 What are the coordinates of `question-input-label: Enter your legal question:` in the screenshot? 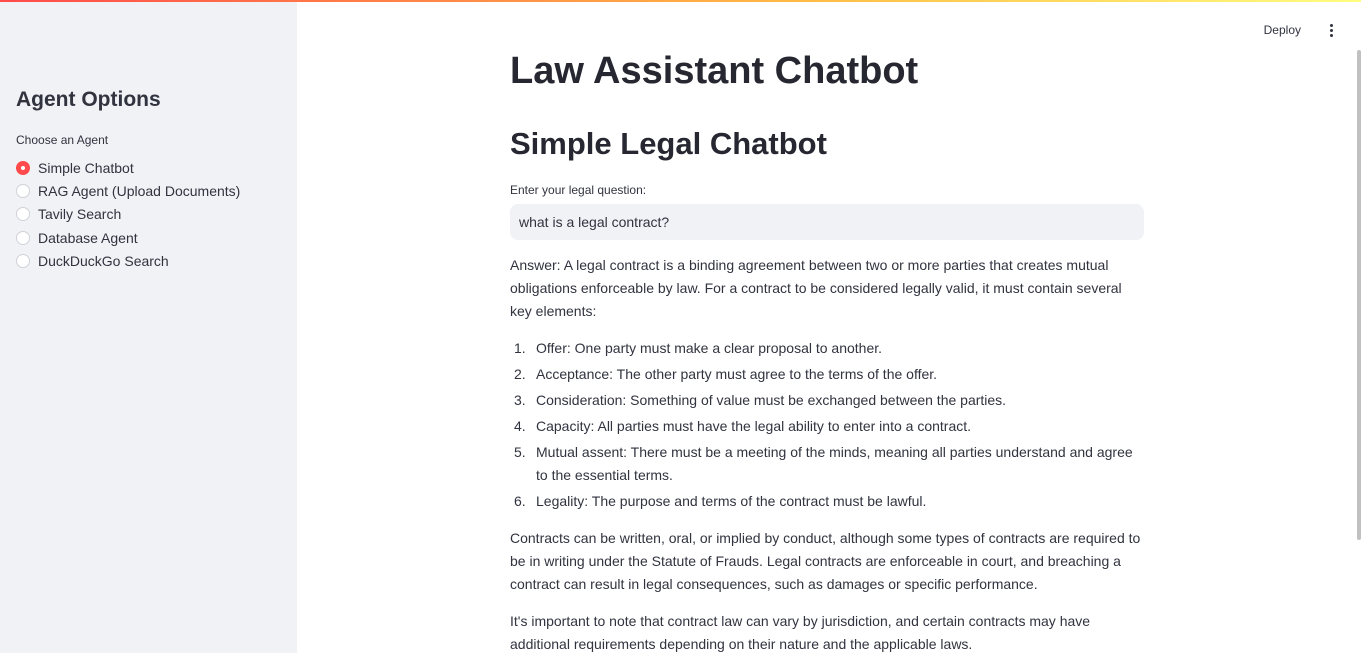 It's located at (578, 190).